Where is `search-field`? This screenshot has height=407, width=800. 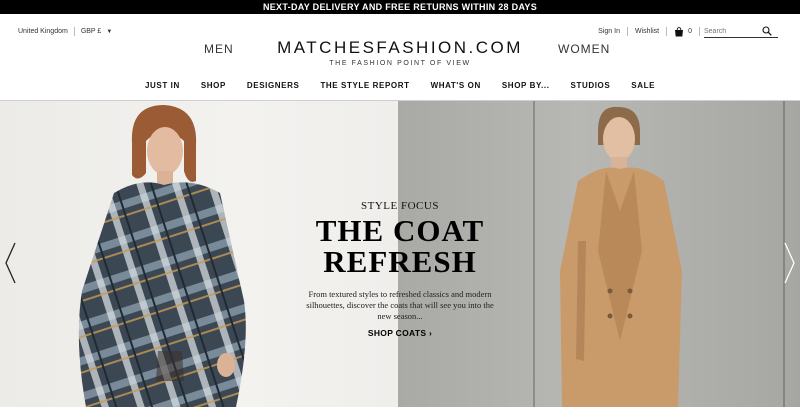
search-field is located at coordinates (741, 31).